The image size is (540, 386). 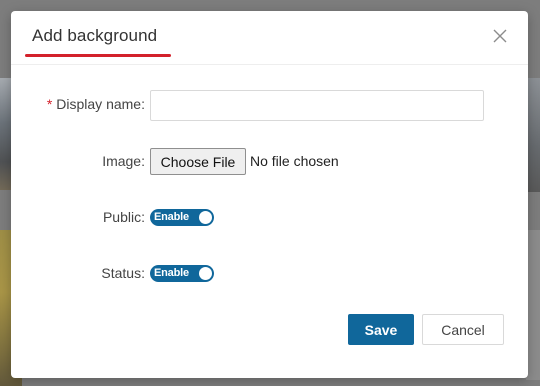 I want to click on image-label: Image:, so click(x=123, y=161).